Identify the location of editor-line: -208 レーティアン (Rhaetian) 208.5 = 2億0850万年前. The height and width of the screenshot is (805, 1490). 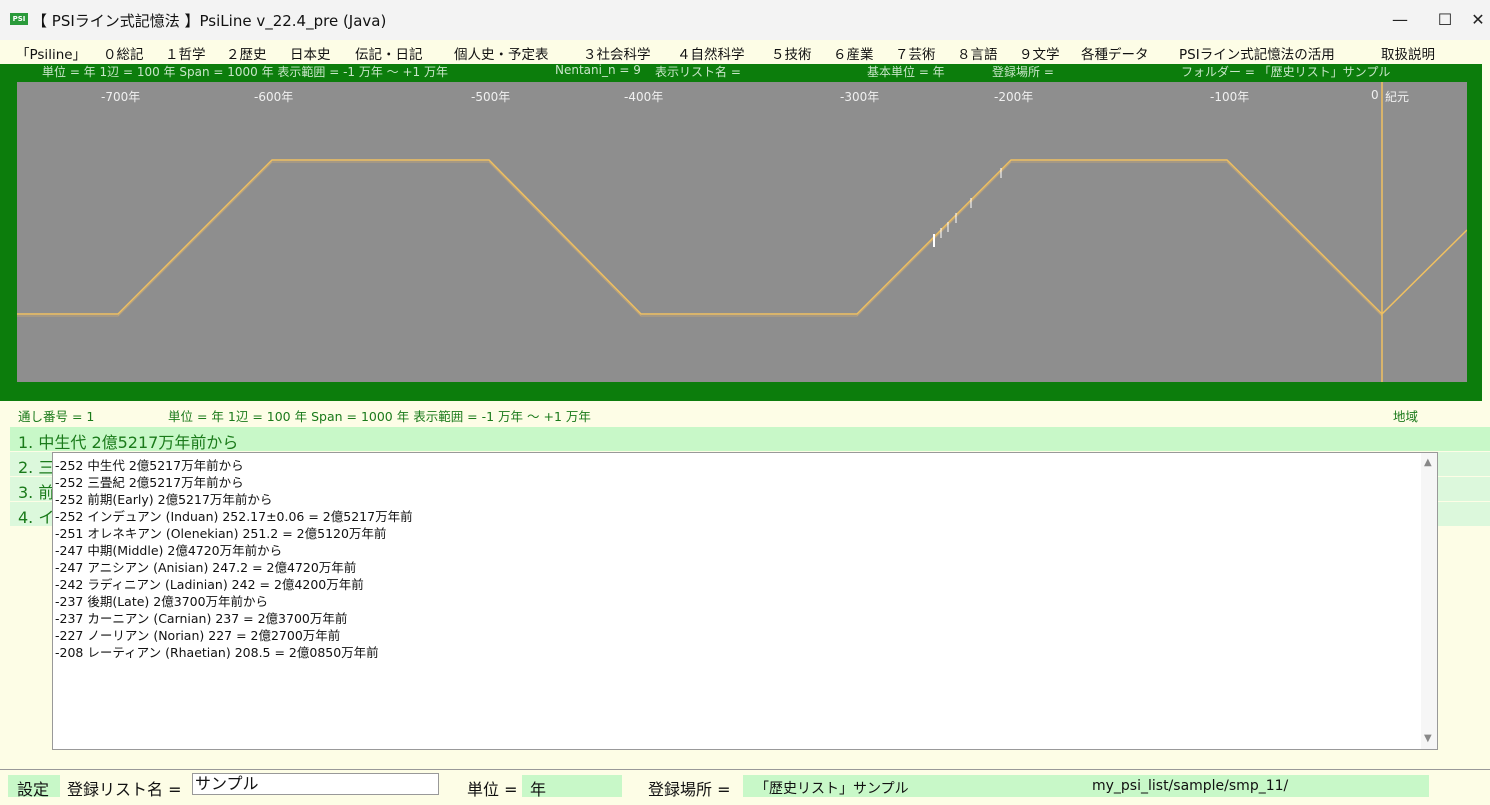
(217, 652).